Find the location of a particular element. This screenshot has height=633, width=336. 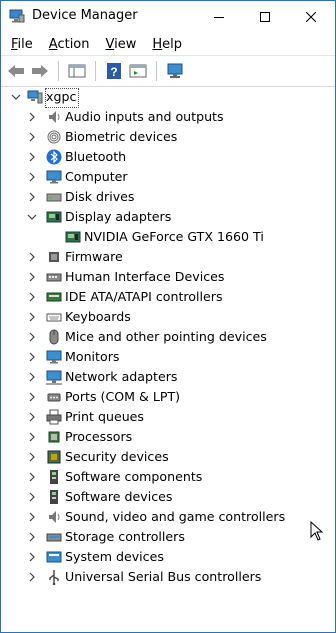

tree-category-computer: Computer is located at coordinates (168, 177).